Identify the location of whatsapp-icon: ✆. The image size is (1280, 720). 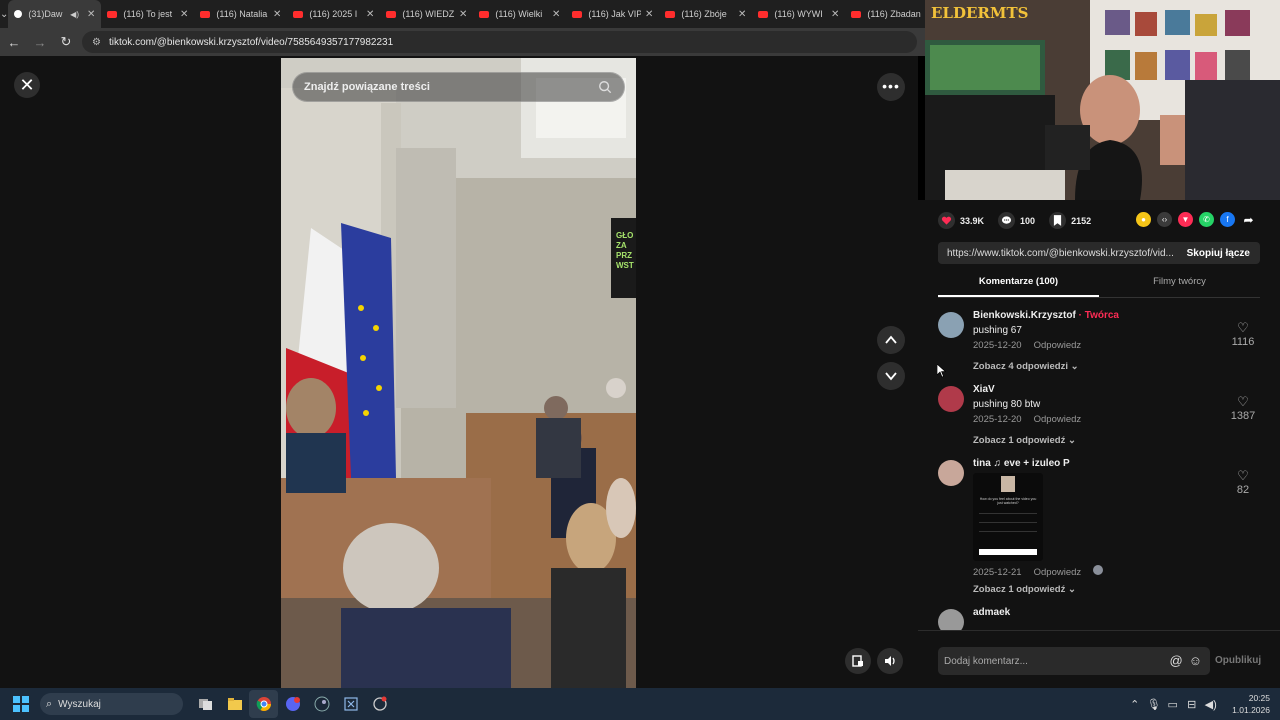
(1206, 219).